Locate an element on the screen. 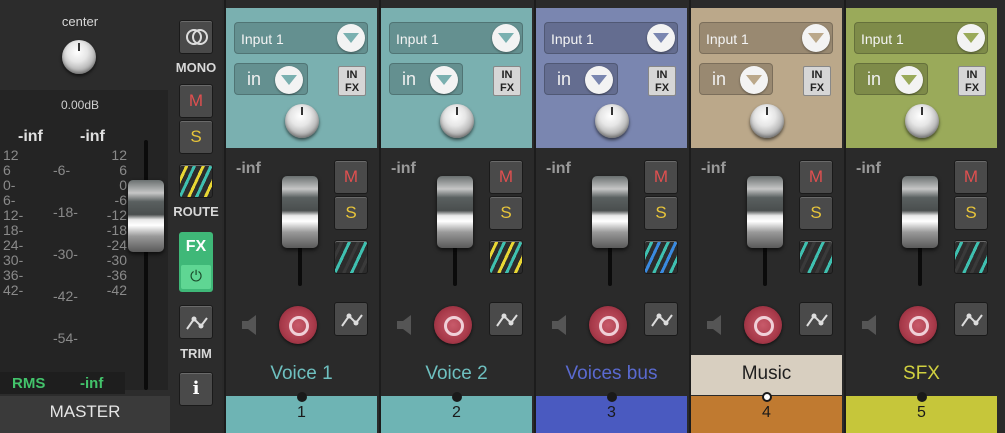 The image size is (1005, 433). track-name: Voices bus is located at coordinates (611, 375).